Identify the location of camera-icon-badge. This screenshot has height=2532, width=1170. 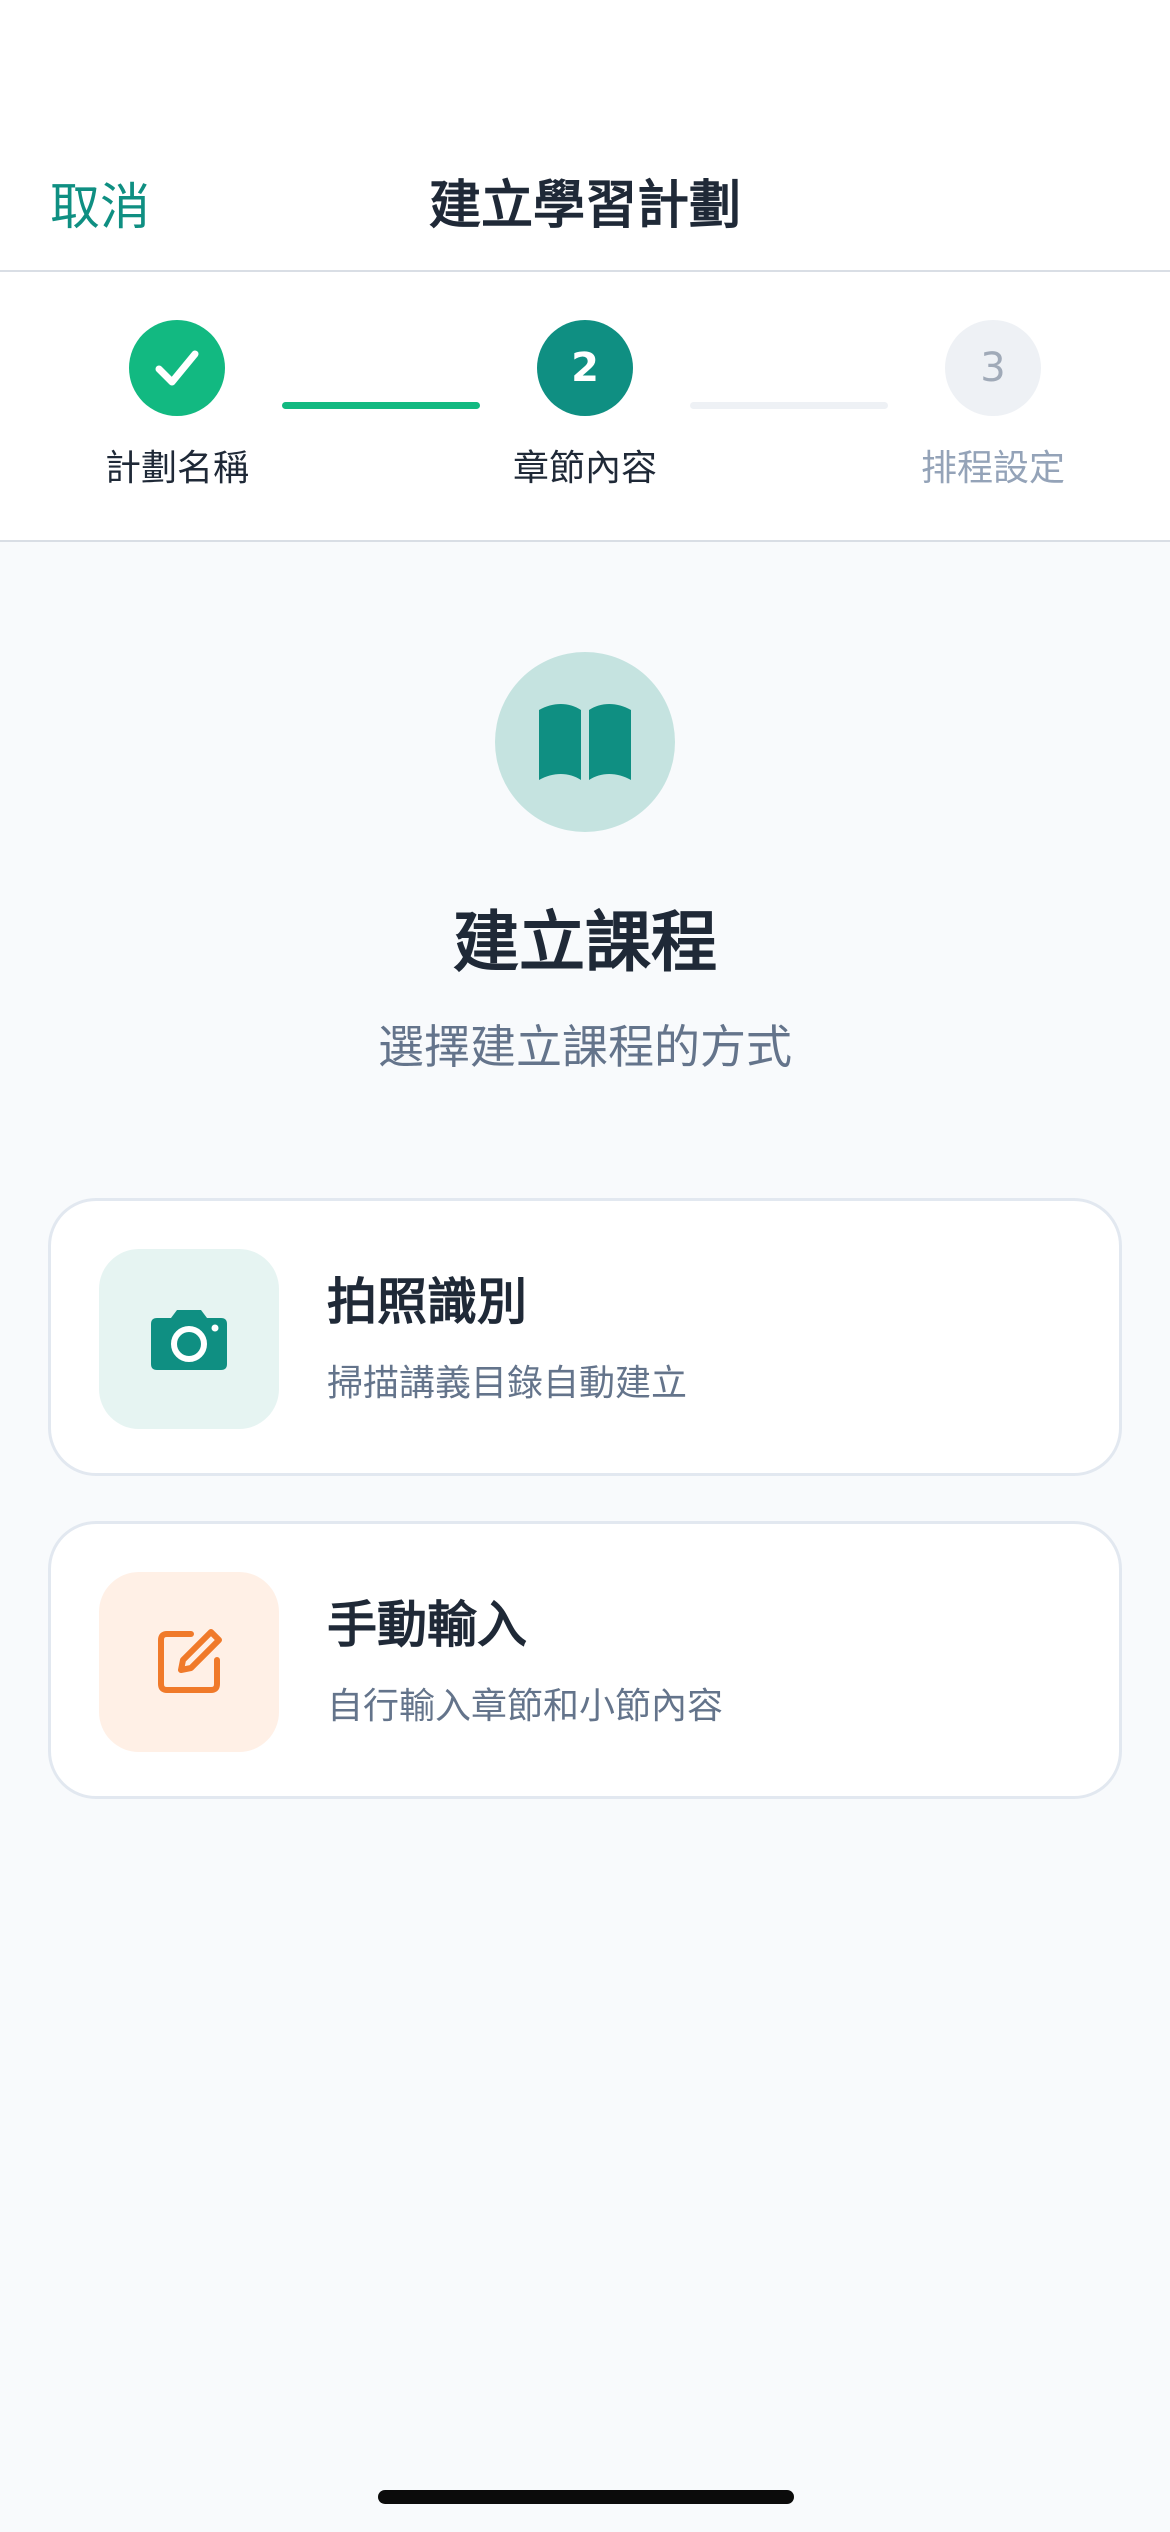
(189, 1339).